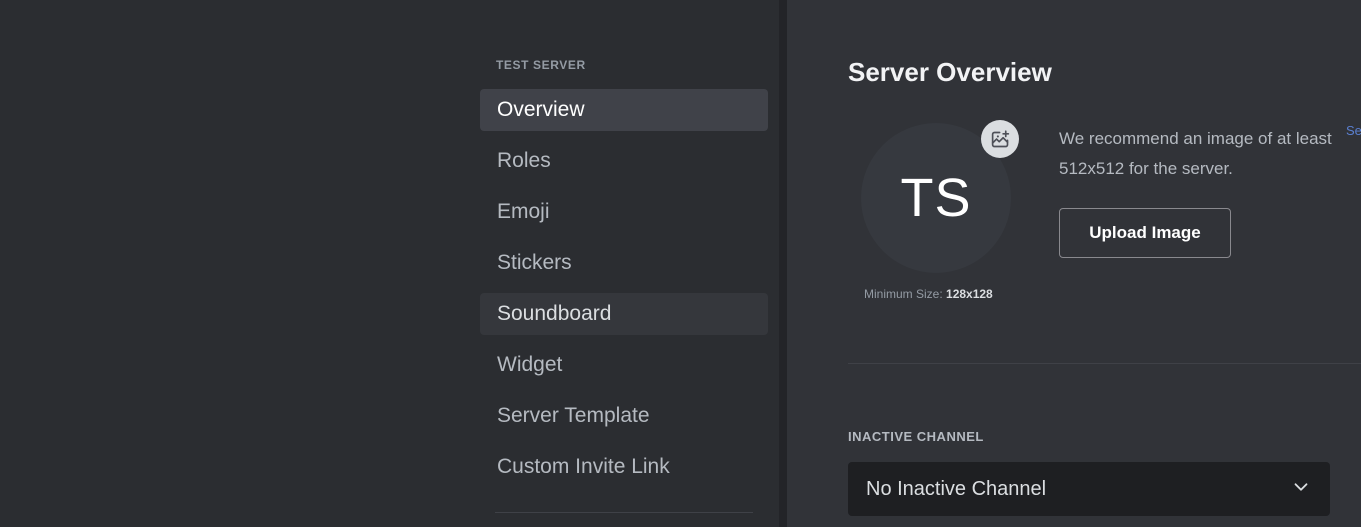 This screenshot has width=1361, height=527. I want to click on sidebar-item-emoji: Emoji, so click(624, 212).